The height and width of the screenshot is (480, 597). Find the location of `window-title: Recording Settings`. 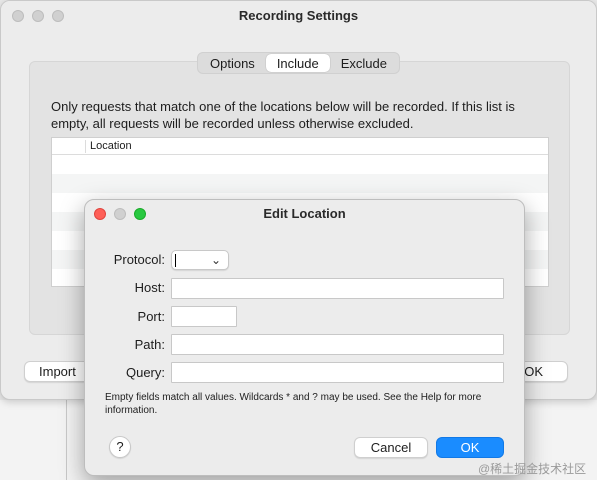

window-title: Recording Settings is located at coordinates (298, 15).